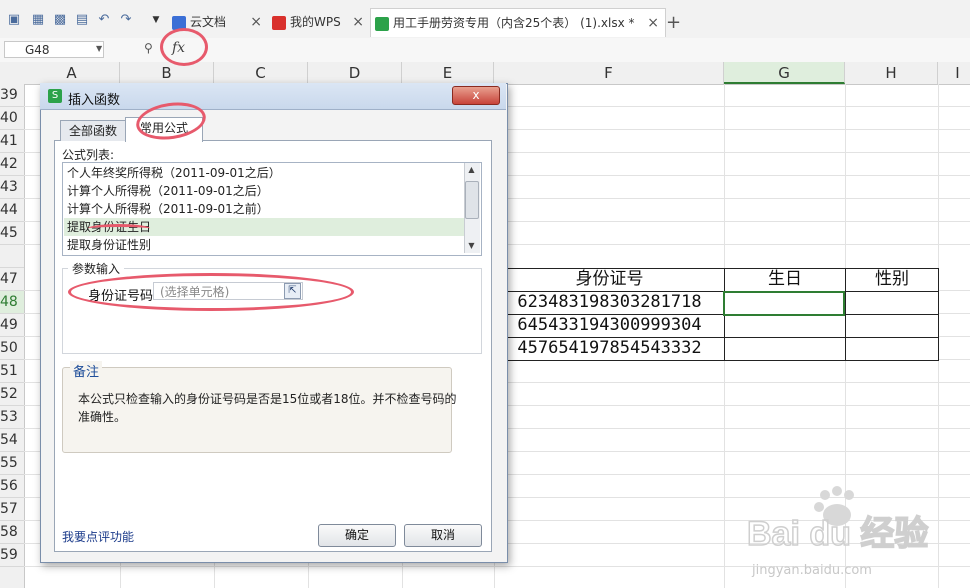  I want to click on list-item: 计算个人所得税（2011-09-01之前）, so click(264, 209).